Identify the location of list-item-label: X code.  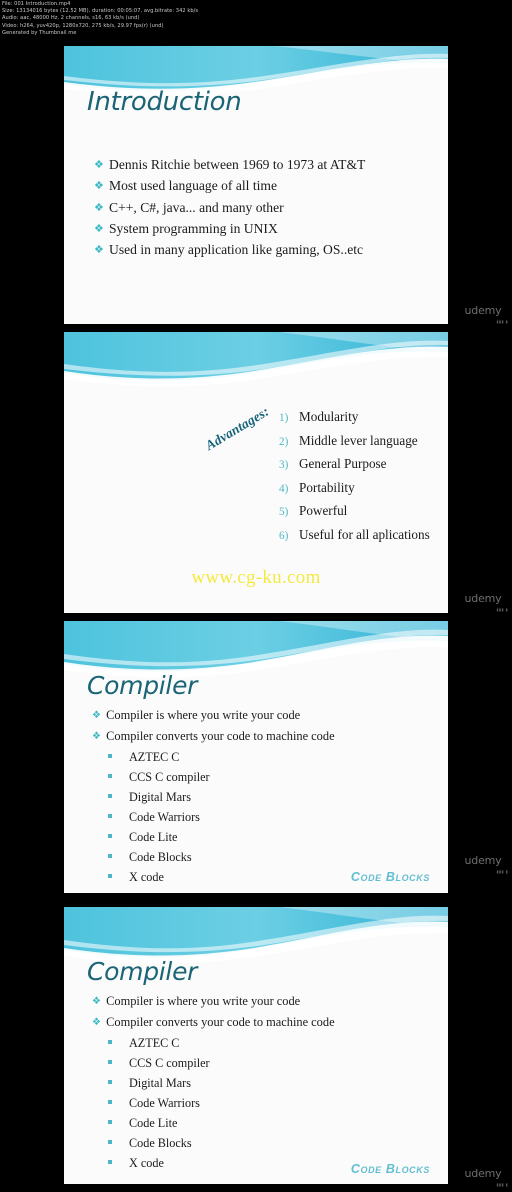
(146, 1163).